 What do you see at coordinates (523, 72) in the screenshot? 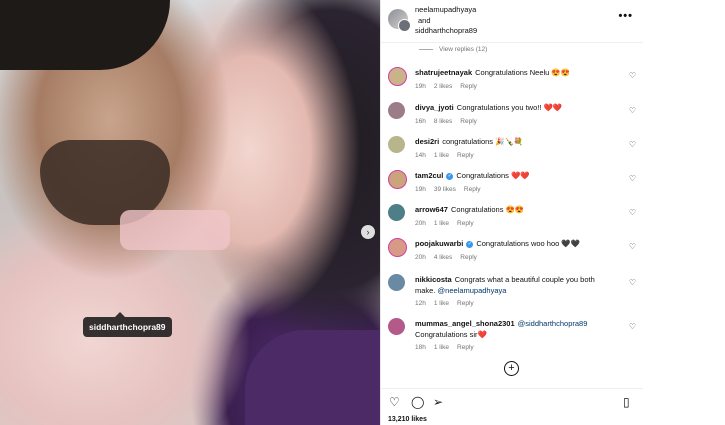
I see `comment-text: Congratulations Neelu 😍😍` at bounding box center [523, 72].